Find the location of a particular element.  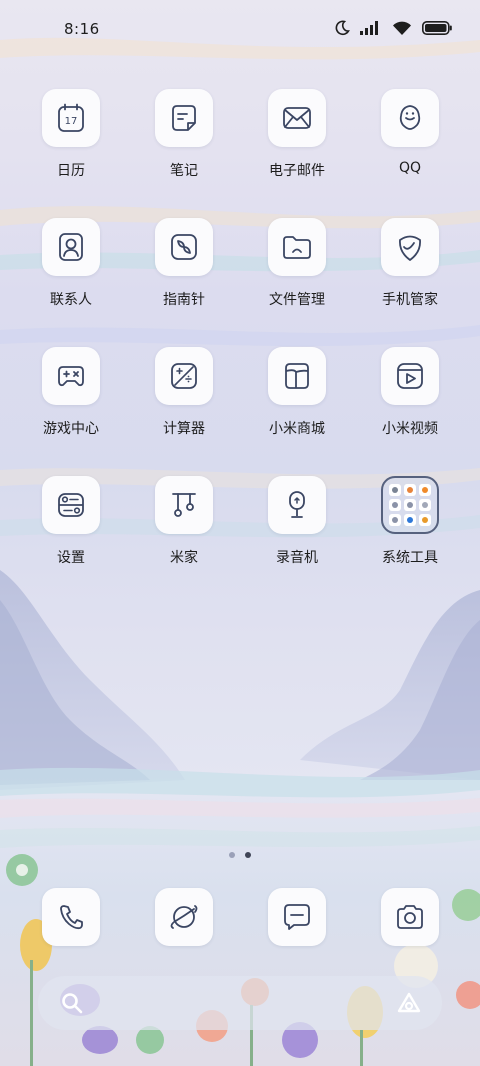

app-label: 联系人 is located at coordinates (71, 300).